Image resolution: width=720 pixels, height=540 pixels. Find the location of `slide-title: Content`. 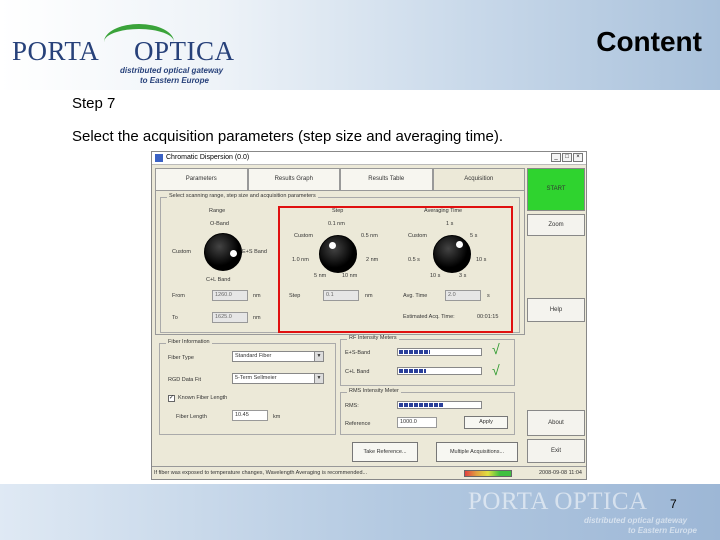

slide-title: Content is located at coordinates (649, 41).